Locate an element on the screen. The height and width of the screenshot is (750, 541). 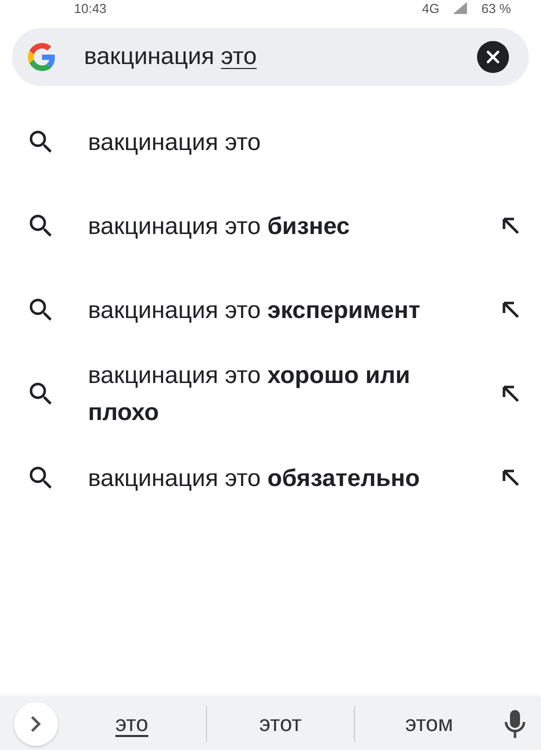
expand-toolbar-button is located at coordinates (36, 724).